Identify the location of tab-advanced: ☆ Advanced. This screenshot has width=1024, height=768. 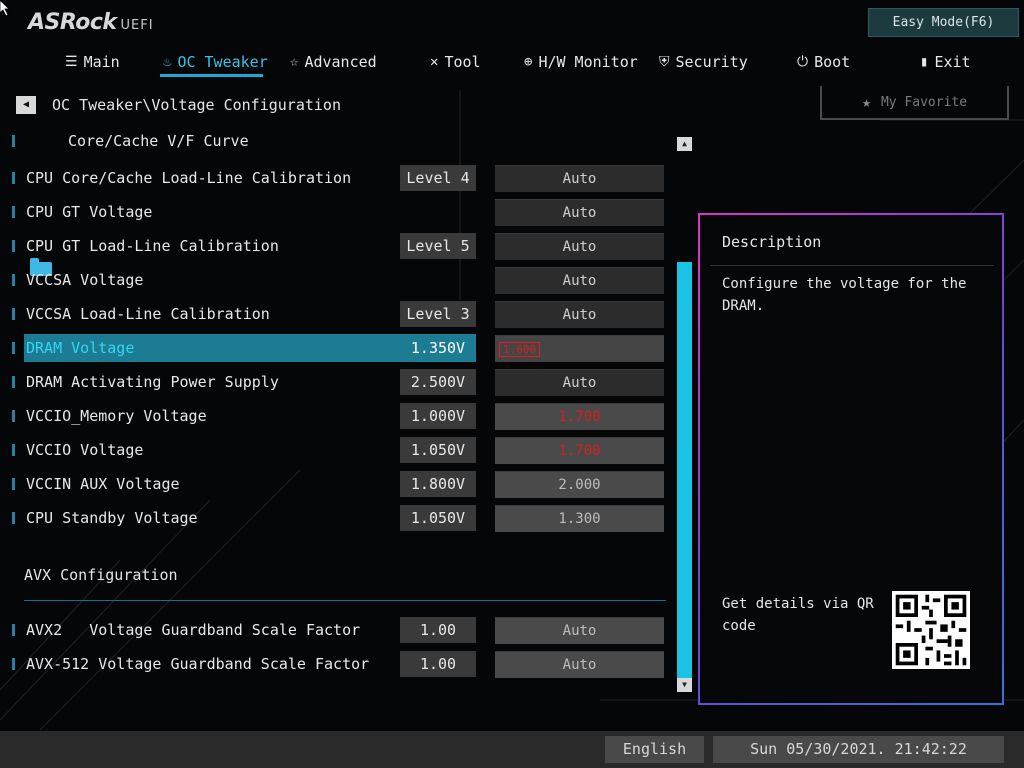
(333, 62).